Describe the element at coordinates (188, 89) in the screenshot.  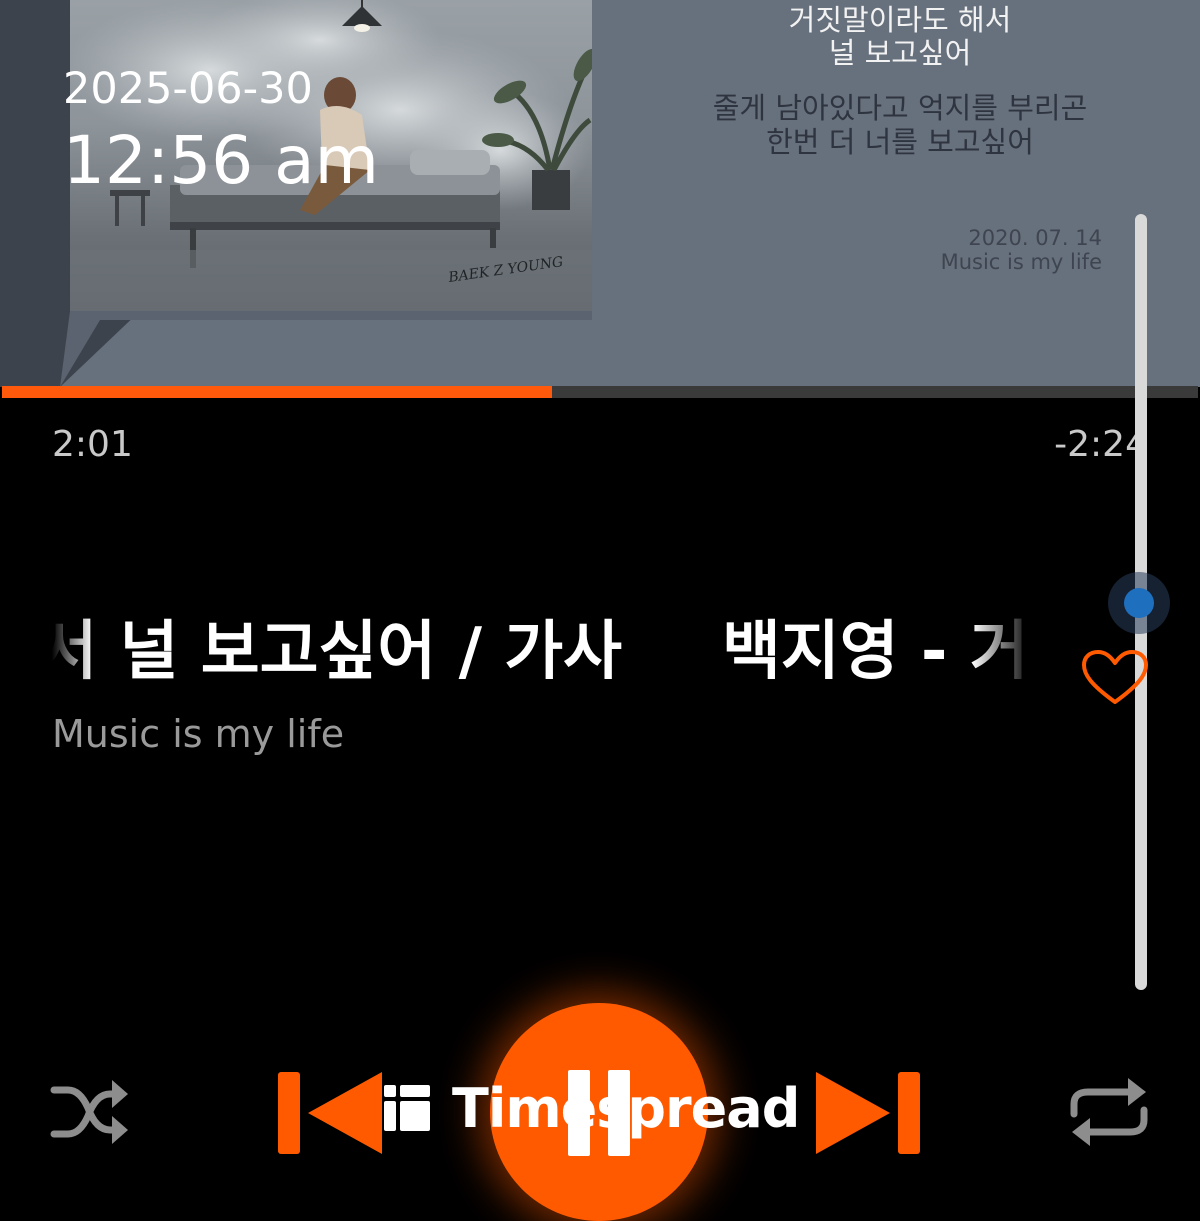
I see `overlay-date: 2025-06-30` at that location.